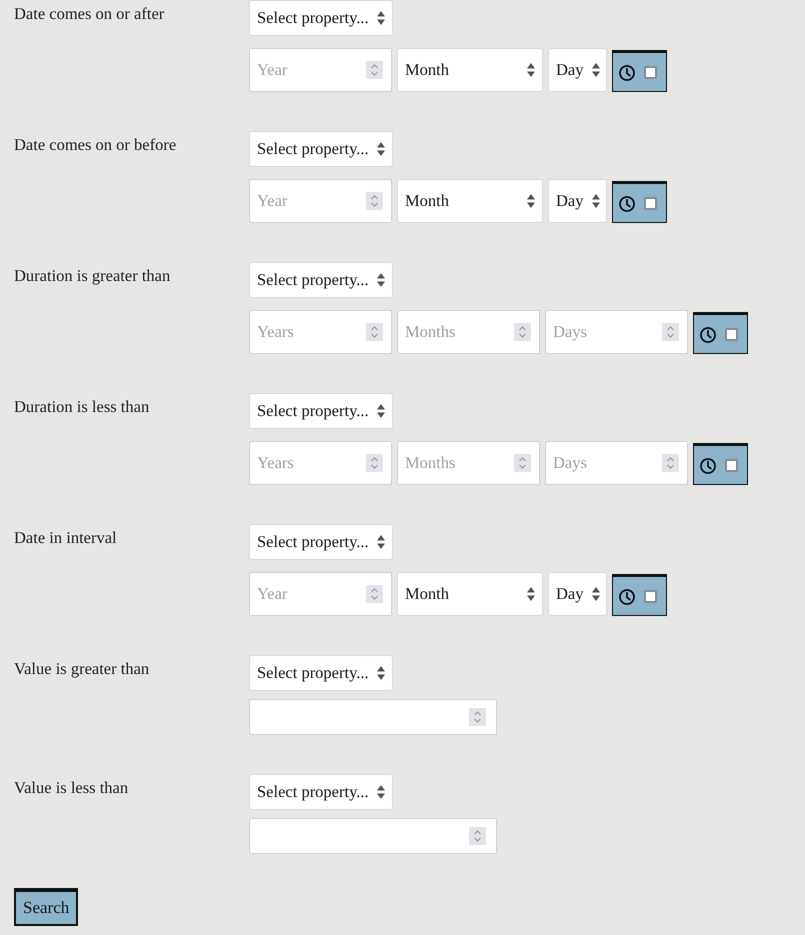  Describe the element at coordinates (82, 668) in the screenshot. I see `filter-label: Value is greater than` at that location.